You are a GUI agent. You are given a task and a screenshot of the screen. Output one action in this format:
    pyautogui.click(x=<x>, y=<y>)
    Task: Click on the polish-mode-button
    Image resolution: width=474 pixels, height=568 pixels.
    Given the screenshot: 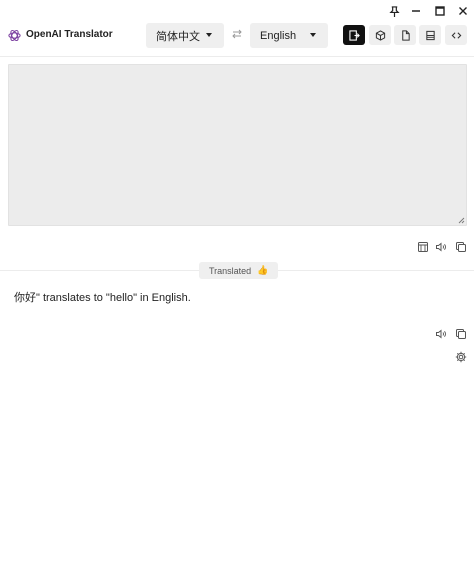 What is the action you would take?
    pyautogui.click(x=380, y=35)
    